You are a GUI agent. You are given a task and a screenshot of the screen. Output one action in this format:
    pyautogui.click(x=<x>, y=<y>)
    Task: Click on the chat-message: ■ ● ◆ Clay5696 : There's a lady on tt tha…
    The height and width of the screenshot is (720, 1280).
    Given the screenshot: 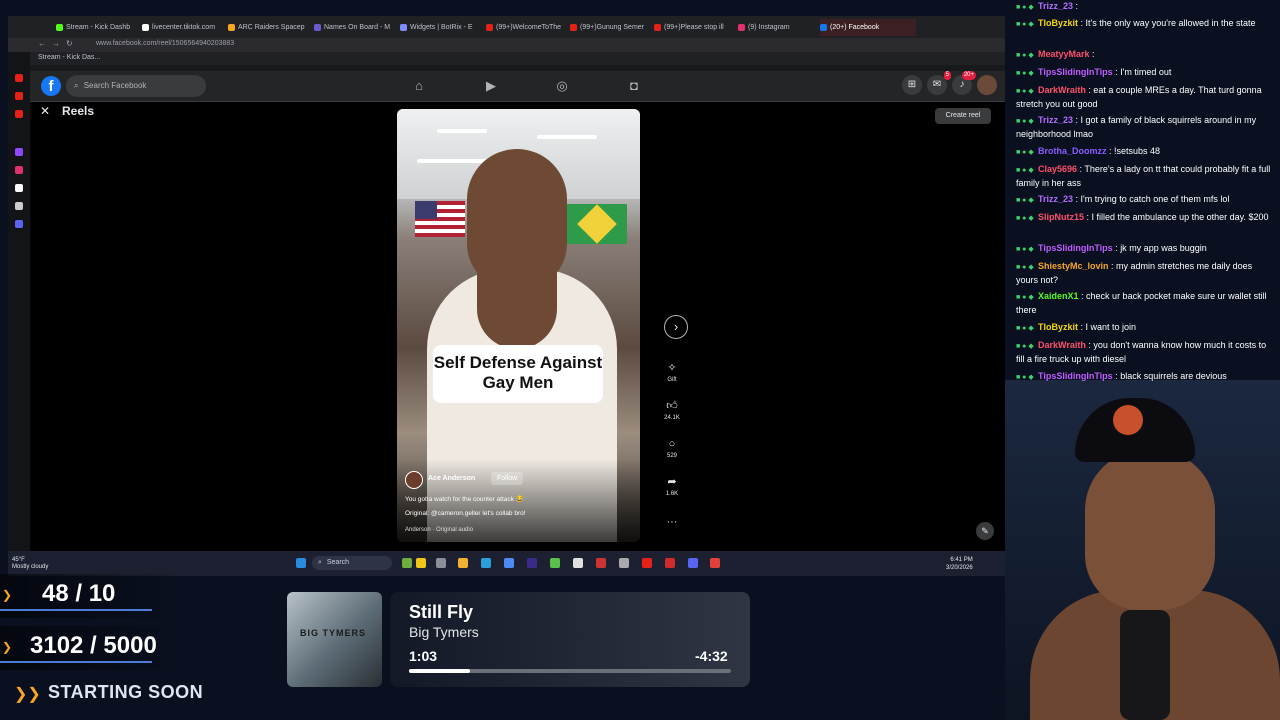 What is the action you would take?
    pyautogui.click(x=1145, y=176)
    